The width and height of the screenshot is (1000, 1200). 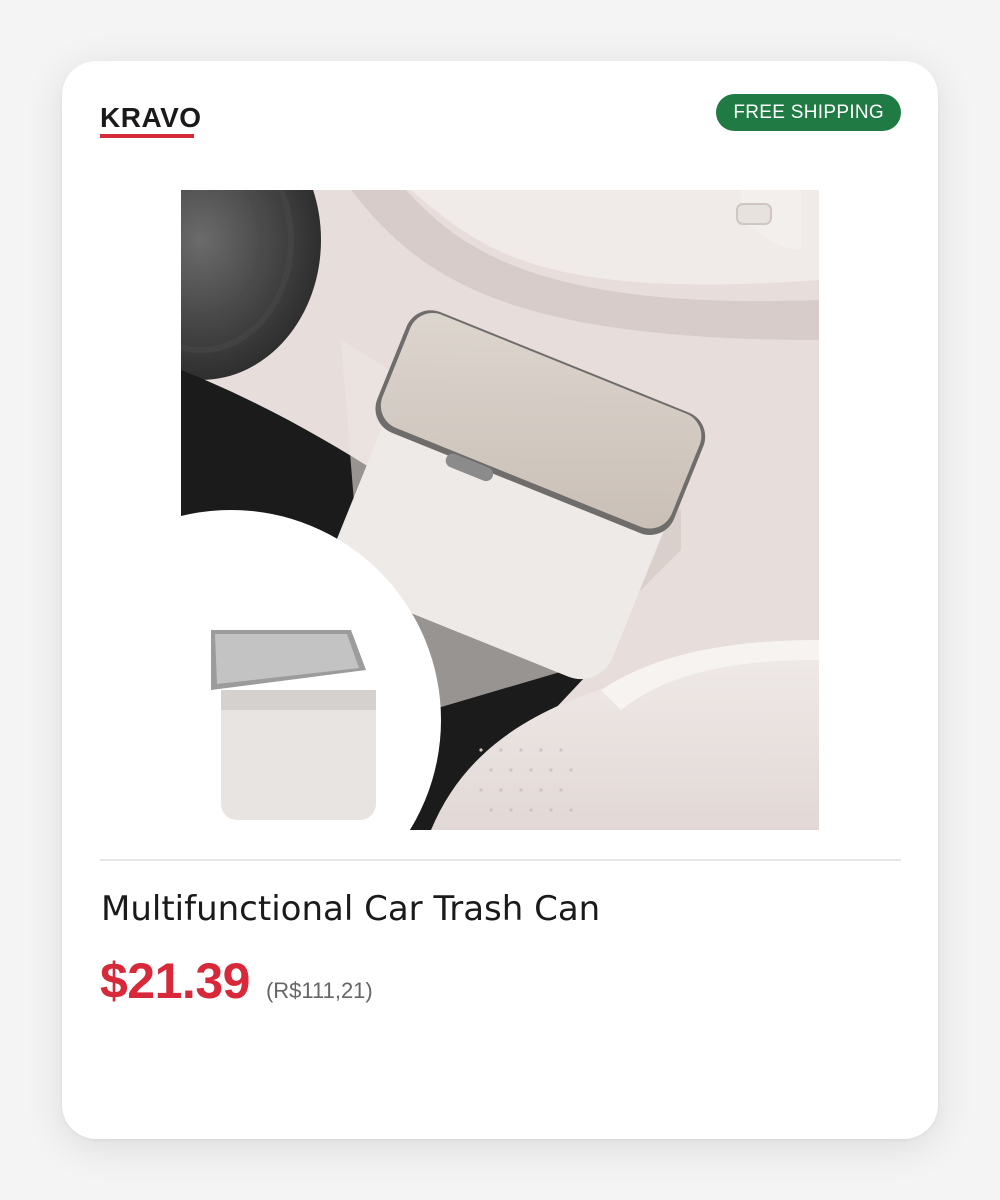 What do you see at coordinates (151, 117) in the screenshot?
I see `brand-name: KRAVO` at bounding box center [151, 117].